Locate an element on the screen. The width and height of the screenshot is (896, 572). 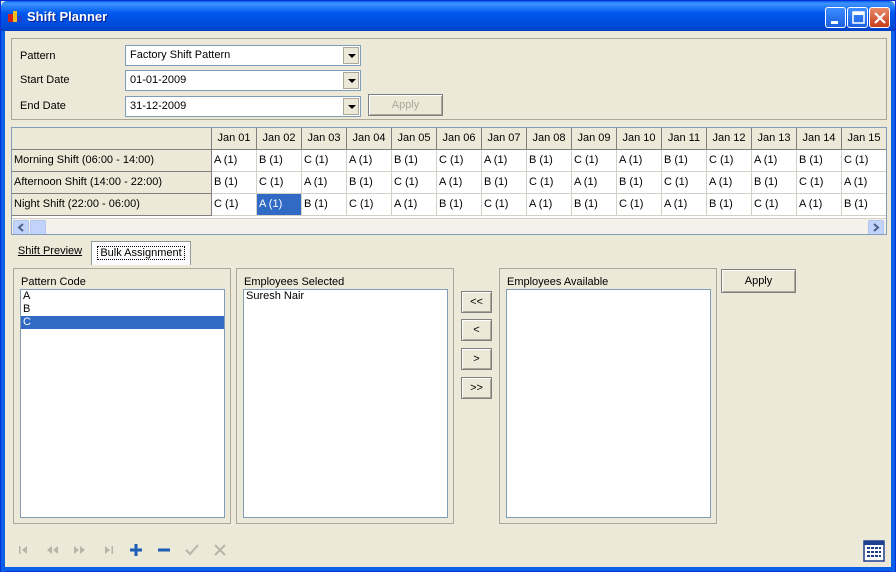
remove-record-icon is located at coordinates (164, 550).